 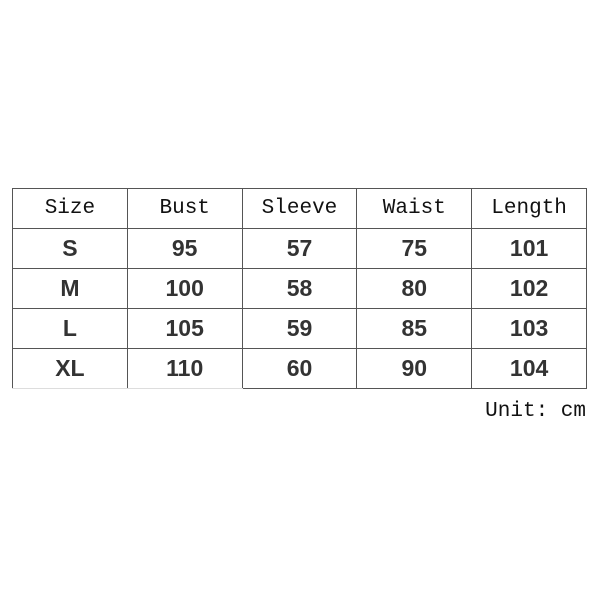 I want to click on cell: 103, so click(x=529, y=328).